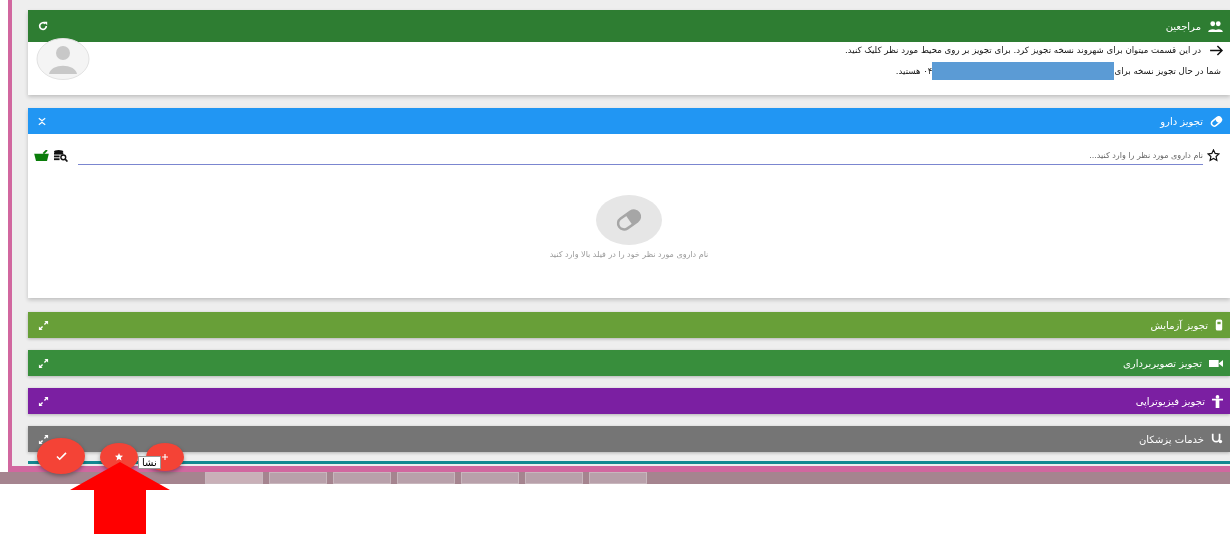 The image size is (1230, 534). What do you see at coordinates (629, 439) in the screenshot?
I see `collapsed-panel-header: خدمات پزشکان` at bounding box center [629, 439].